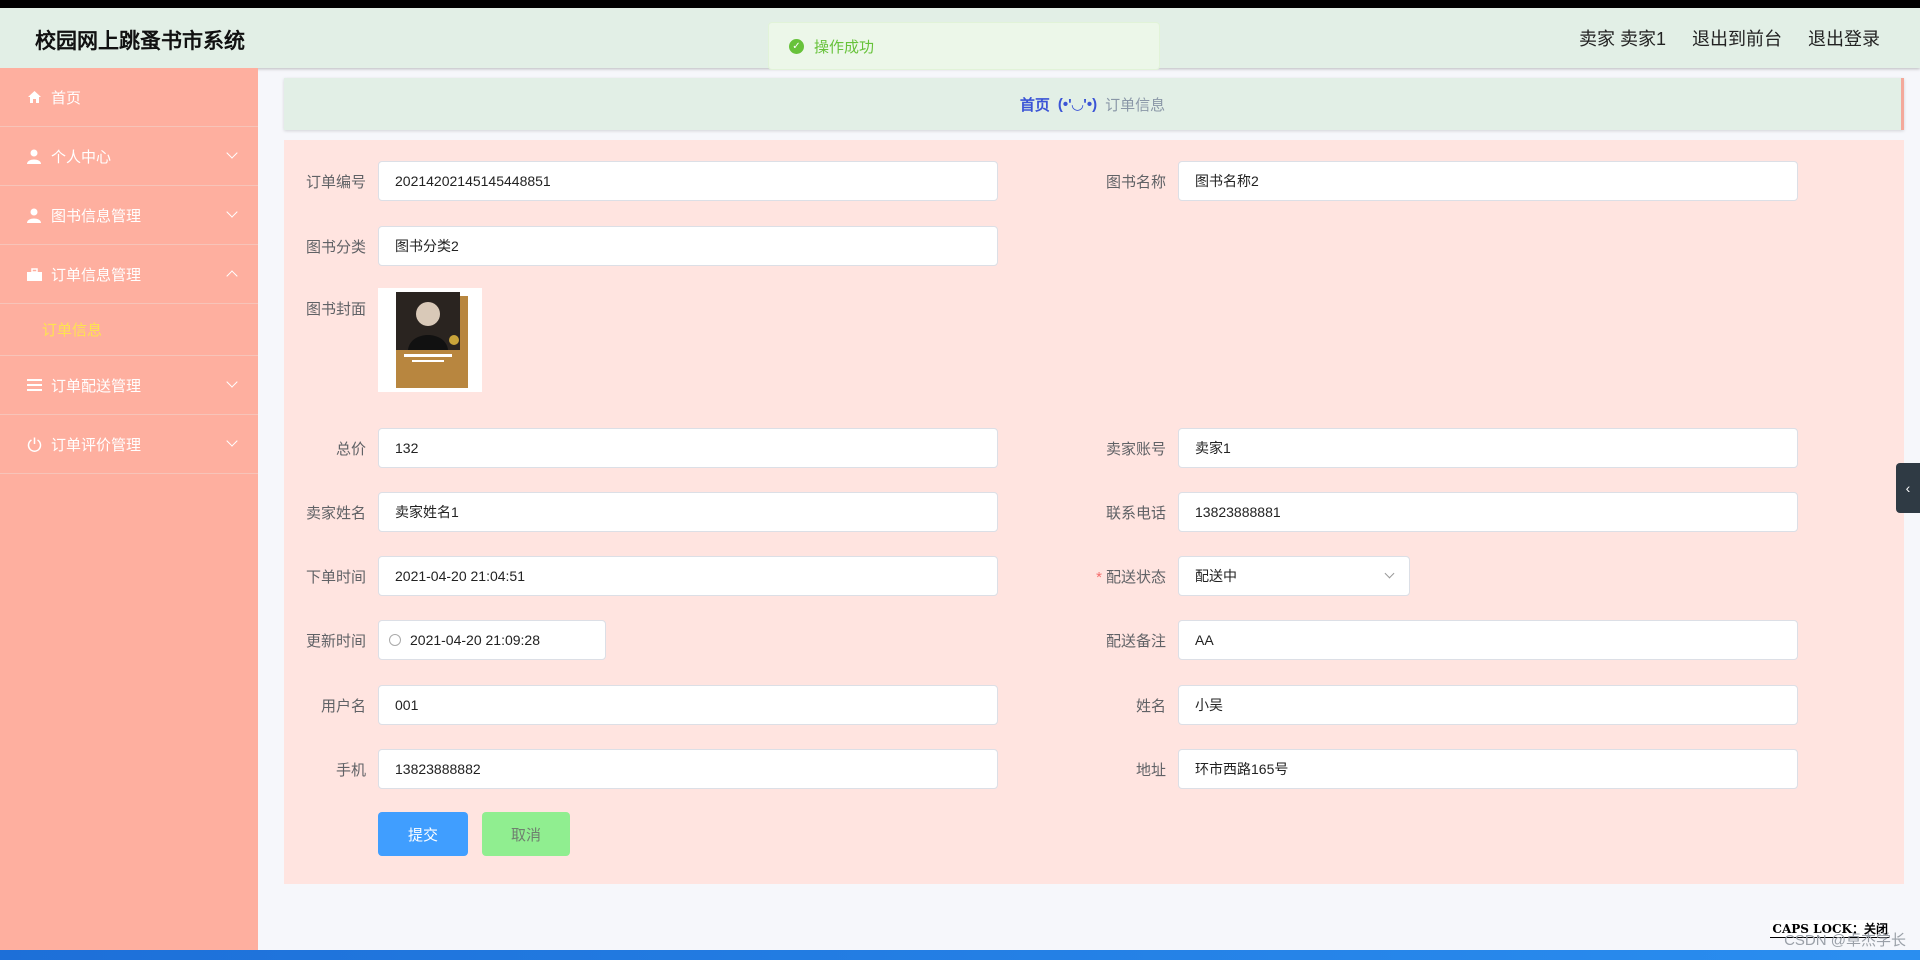 Image resolution: width=1920 pixels, height=960 pixels. What do you see at coordinates (1135, 513) in the screenshot?
I see `contact-phone-label: 联系电话` at bounding box center [1135, 513].